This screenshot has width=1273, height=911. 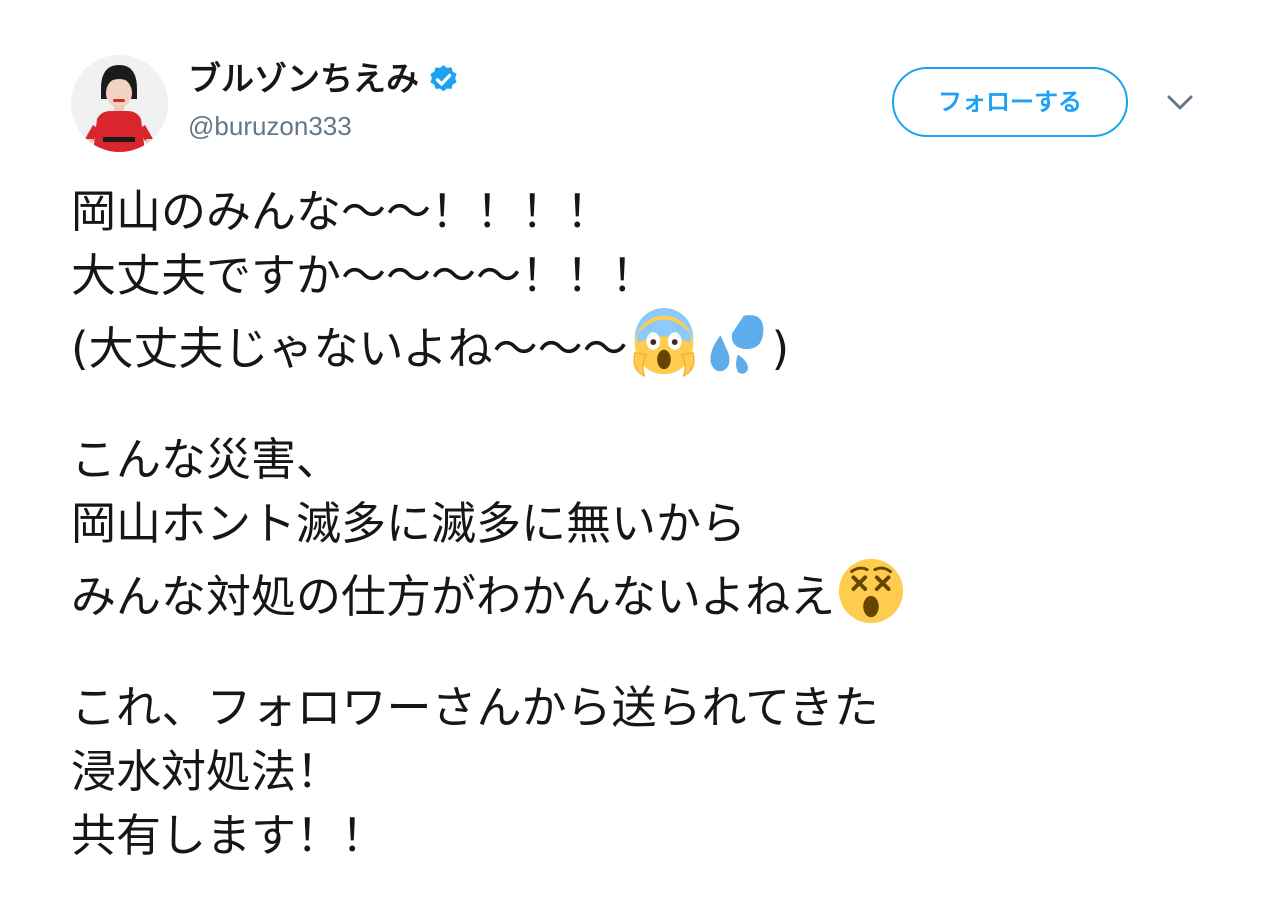 I want to click on follow-button: フォローする, so click(x=1010, y=102).